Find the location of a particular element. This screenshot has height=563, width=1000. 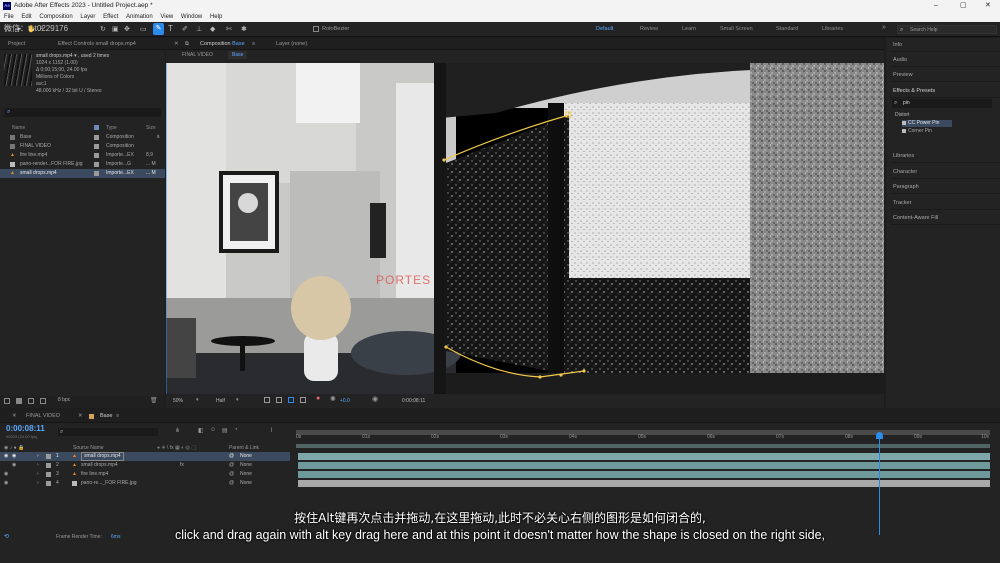

draft-3d-icon: ◧ is located at coordinates (201, 430).